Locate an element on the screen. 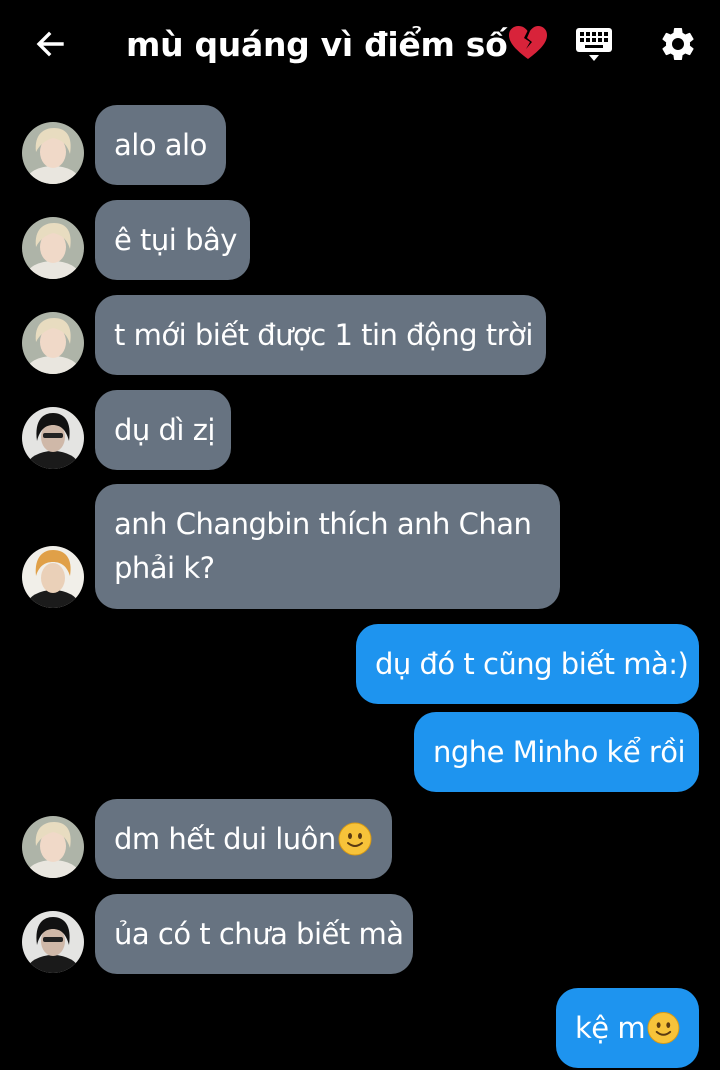 This screenshot has height=1070, width=720. message-bubble-outgoing: nghe Minho kể rồi is located at coordinates (556, 752).